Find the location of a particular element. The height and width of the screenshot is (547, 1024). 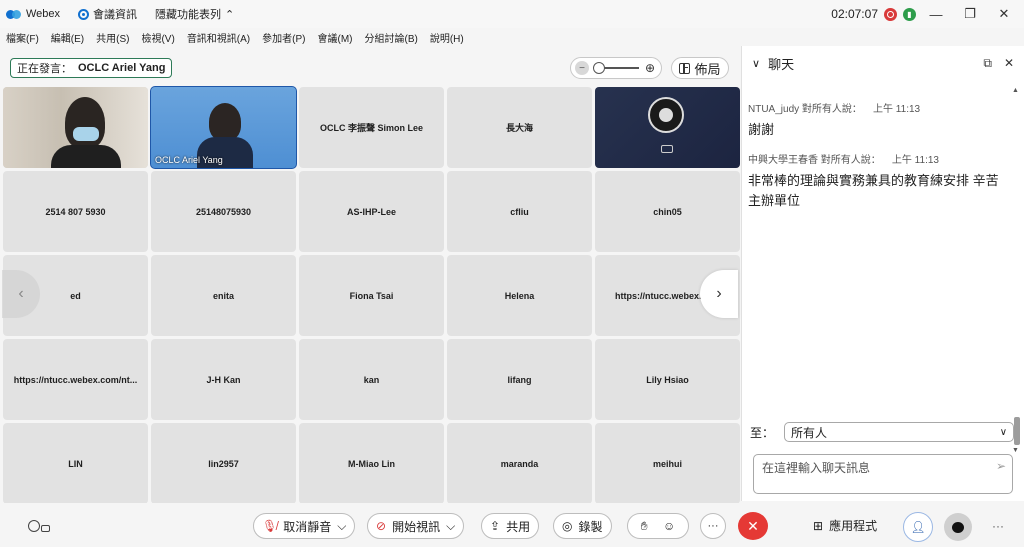

more-icon: ··· is located at coordinates (998, 526).